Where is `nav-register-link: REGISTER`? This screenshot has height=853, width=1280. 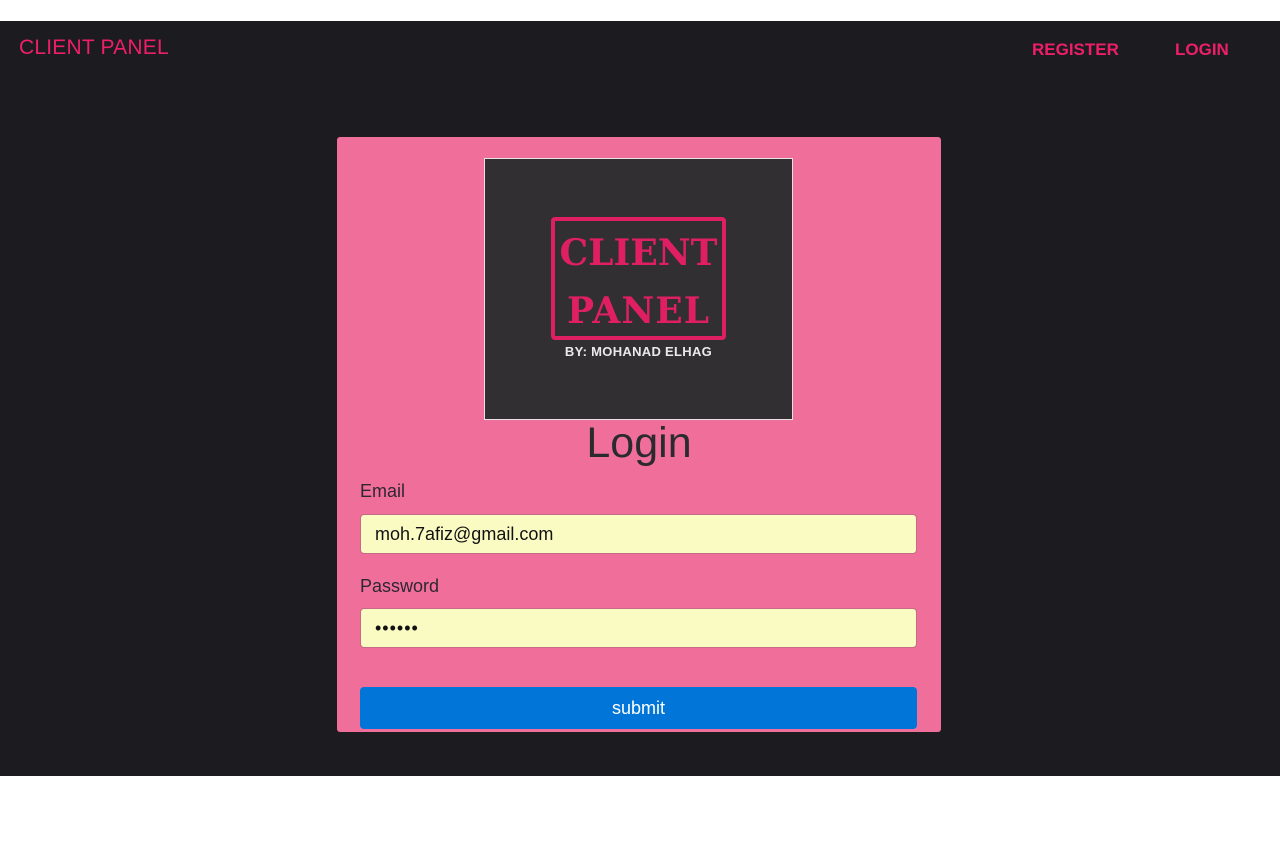
nav-register-link: REGISTER is located at coordinates (1075, 50).